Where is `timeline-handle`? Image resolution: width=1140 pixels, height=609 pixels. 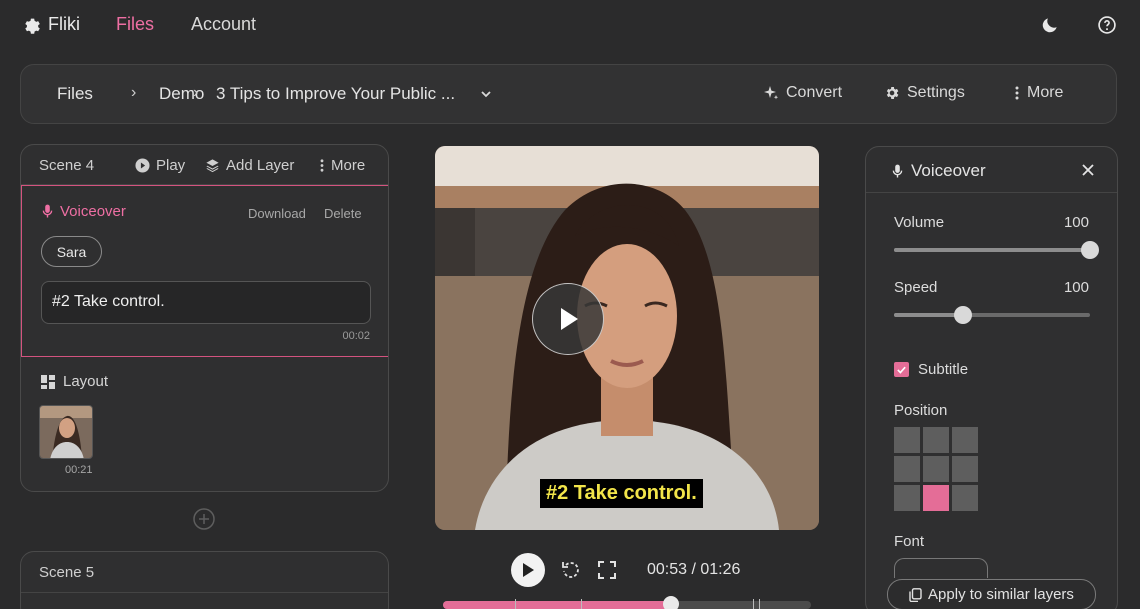
timeline-handle is located at coordinates (671, 602).